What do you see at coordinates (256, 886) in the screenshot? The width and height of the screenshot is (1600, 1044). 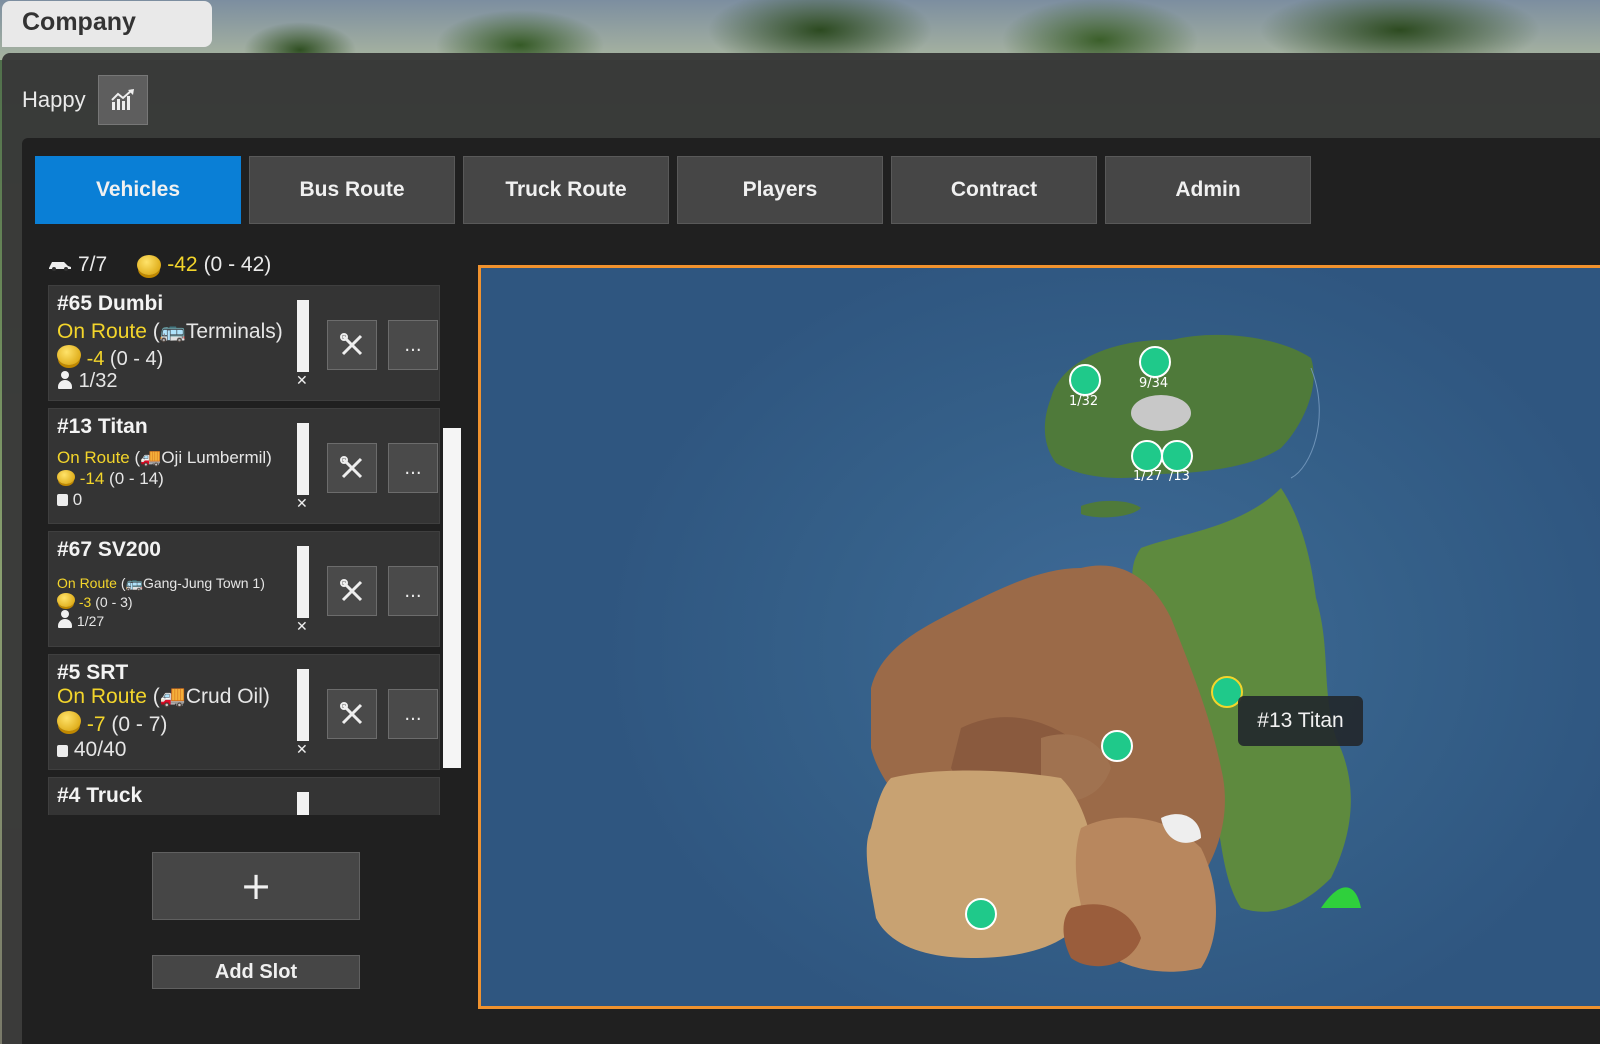 I see `add-vehicle-button: +` at bounding box center [256, 886].